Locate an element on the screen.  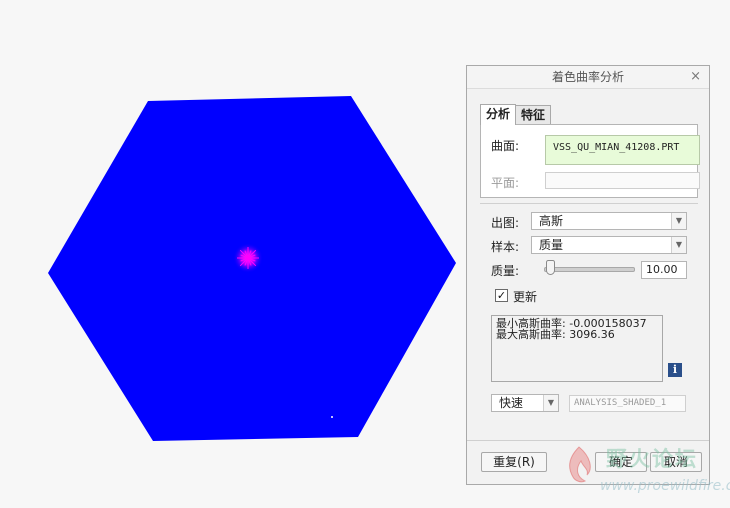
button-divider is located at coordinates (588, 440).